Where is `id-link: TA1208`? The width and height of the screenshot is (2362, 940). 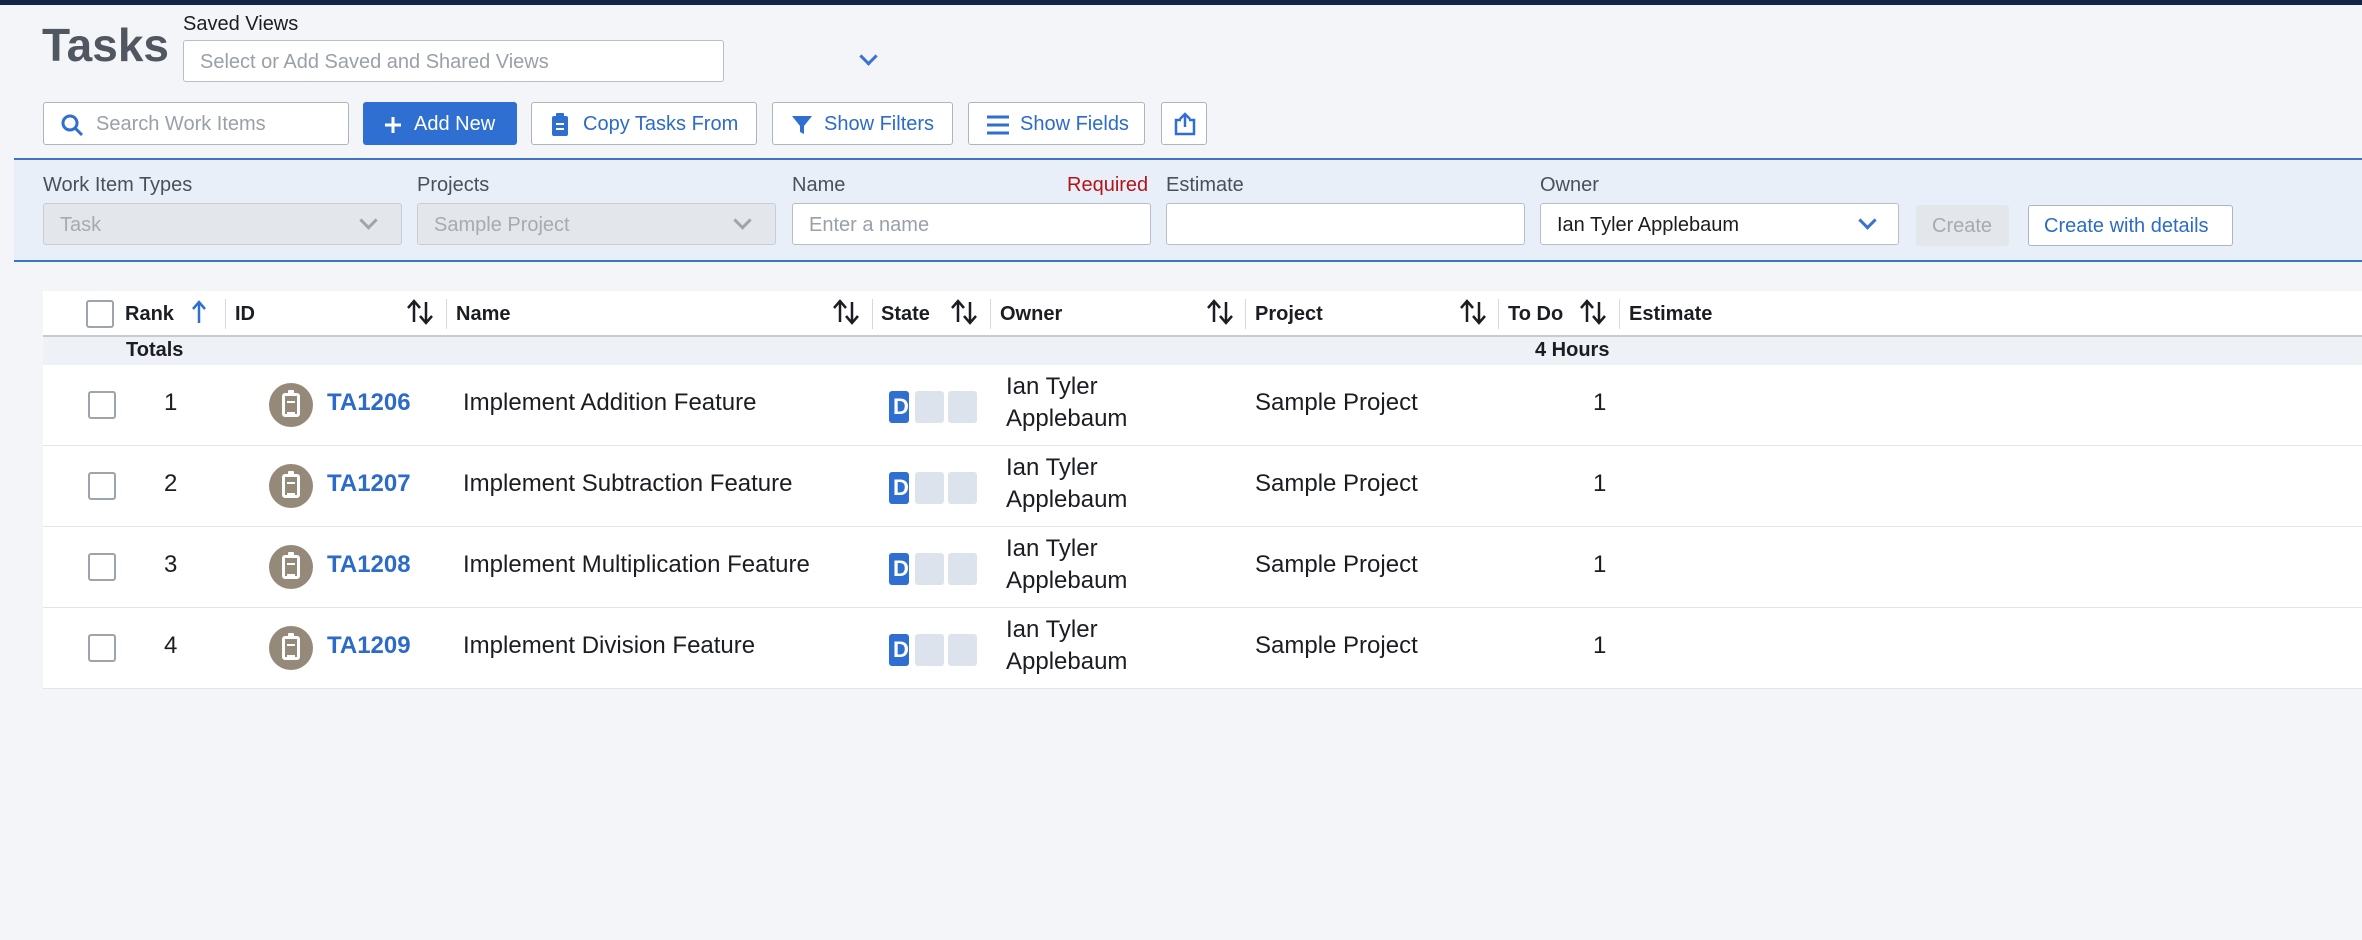
id-link: TA1208 is located at coordinates (369, 565).